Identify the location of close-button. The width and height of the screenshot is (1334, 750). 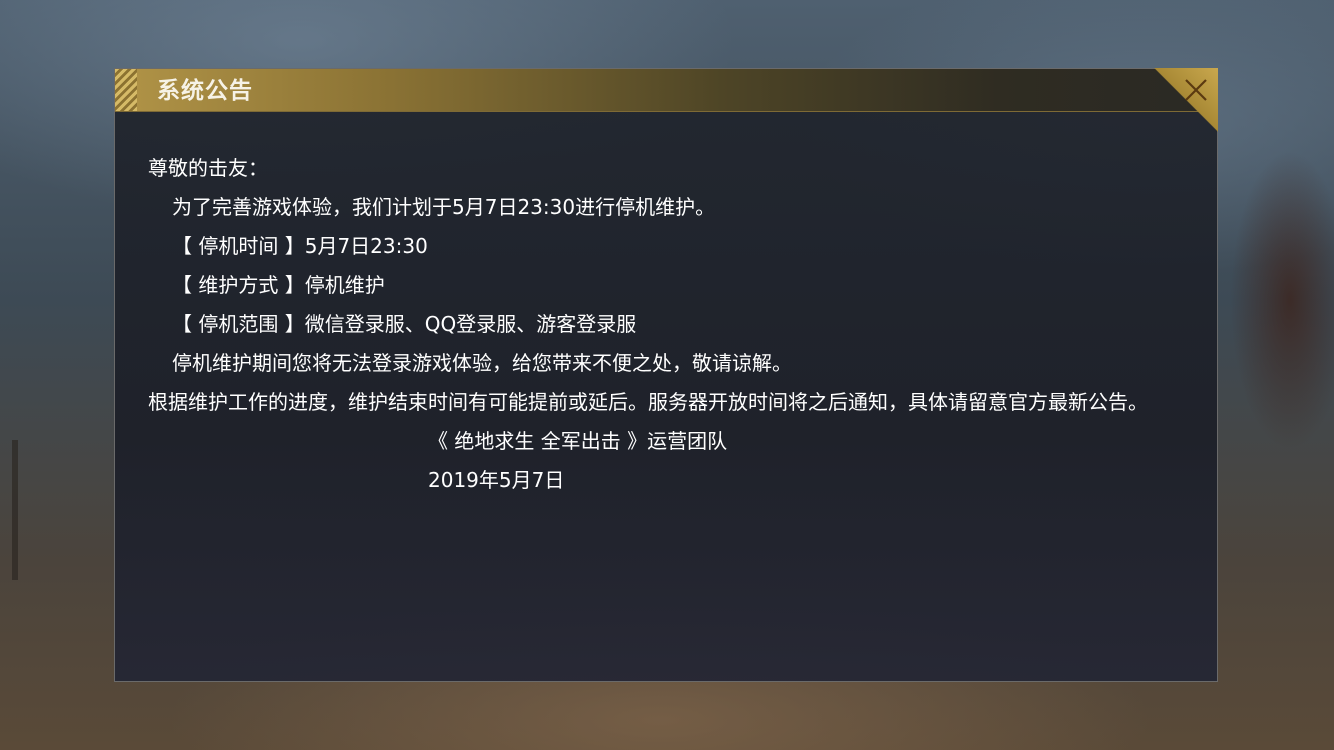
(1195, 91).